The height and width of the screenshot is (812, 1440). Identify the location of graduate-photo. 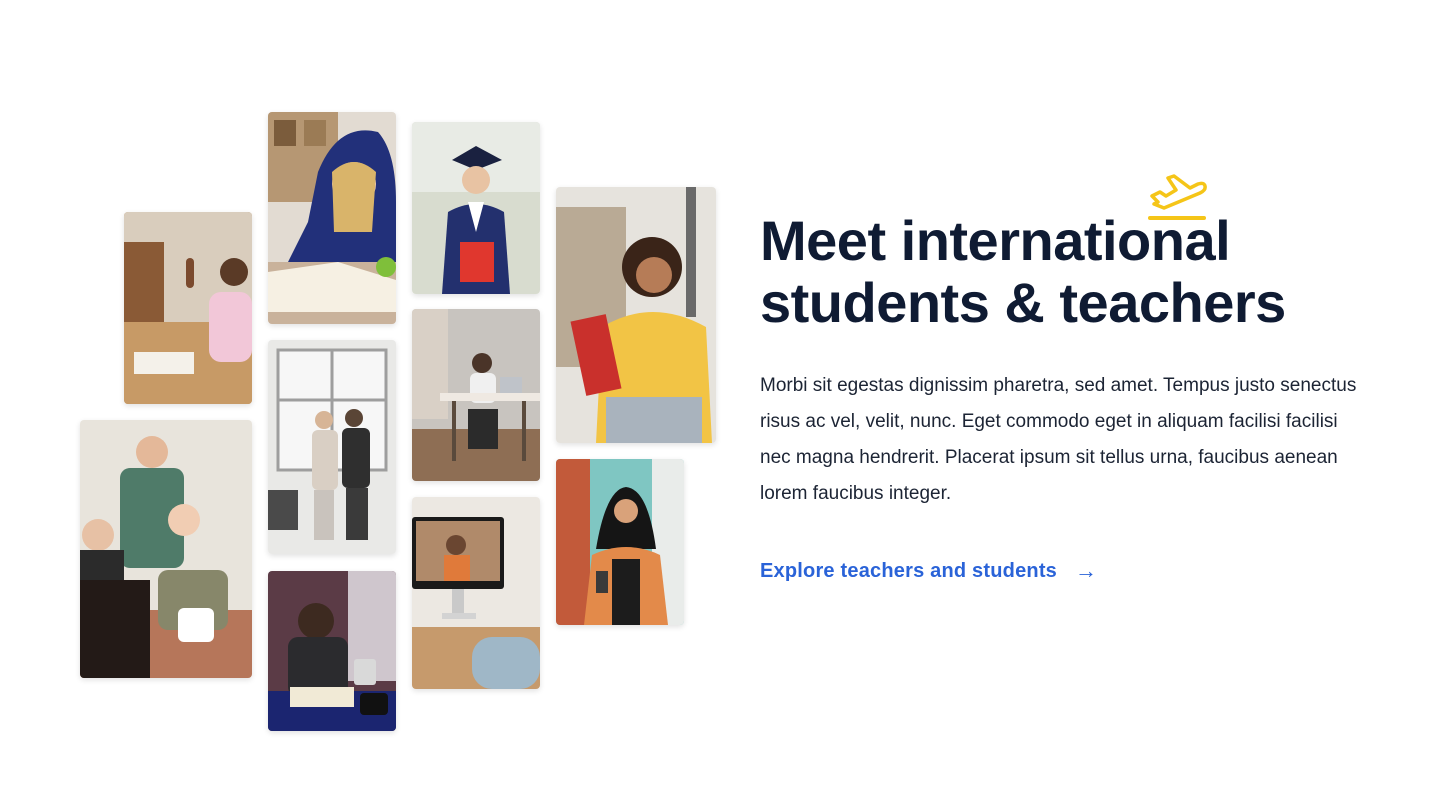
(476, 208).